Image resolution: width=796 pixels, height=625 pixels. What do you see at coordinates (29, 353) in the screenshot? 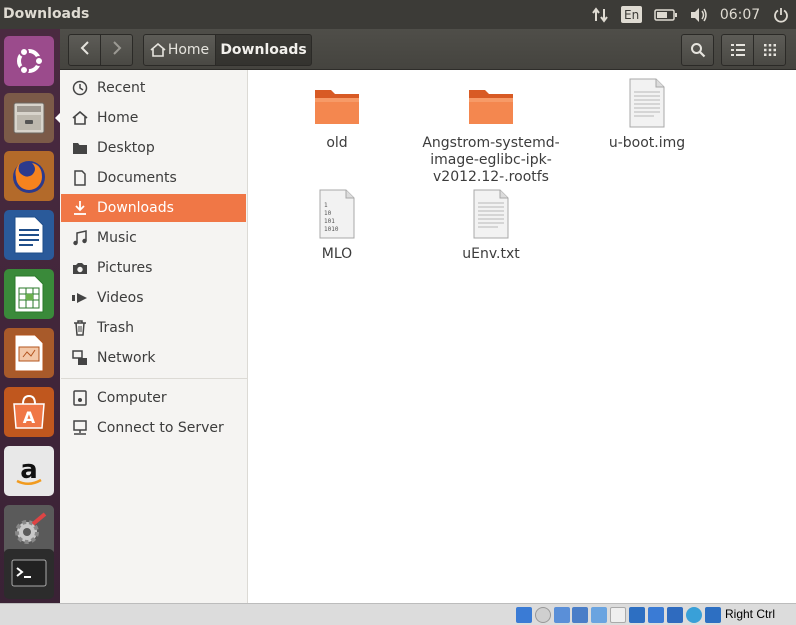
I see `libreoffice-impress-icon` at bounding box center [29, 353].